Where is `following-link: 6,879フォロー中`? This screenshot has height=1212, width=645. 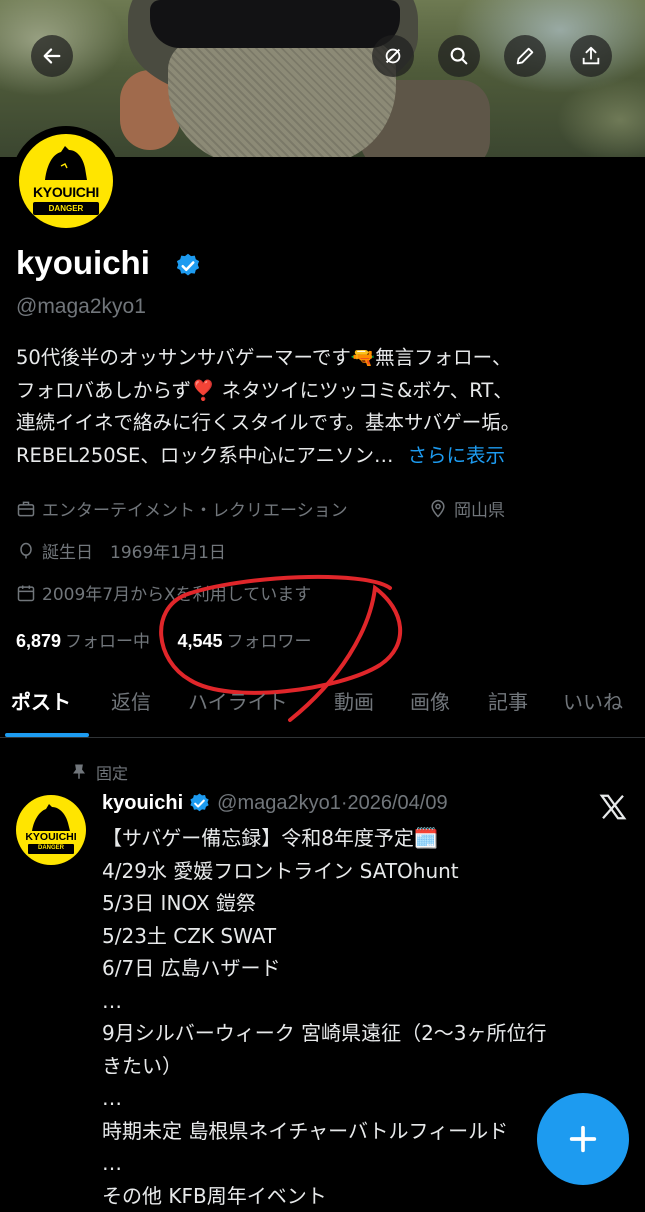 following-link: 6,879フォロー中 is located at coordinates (83, 642).